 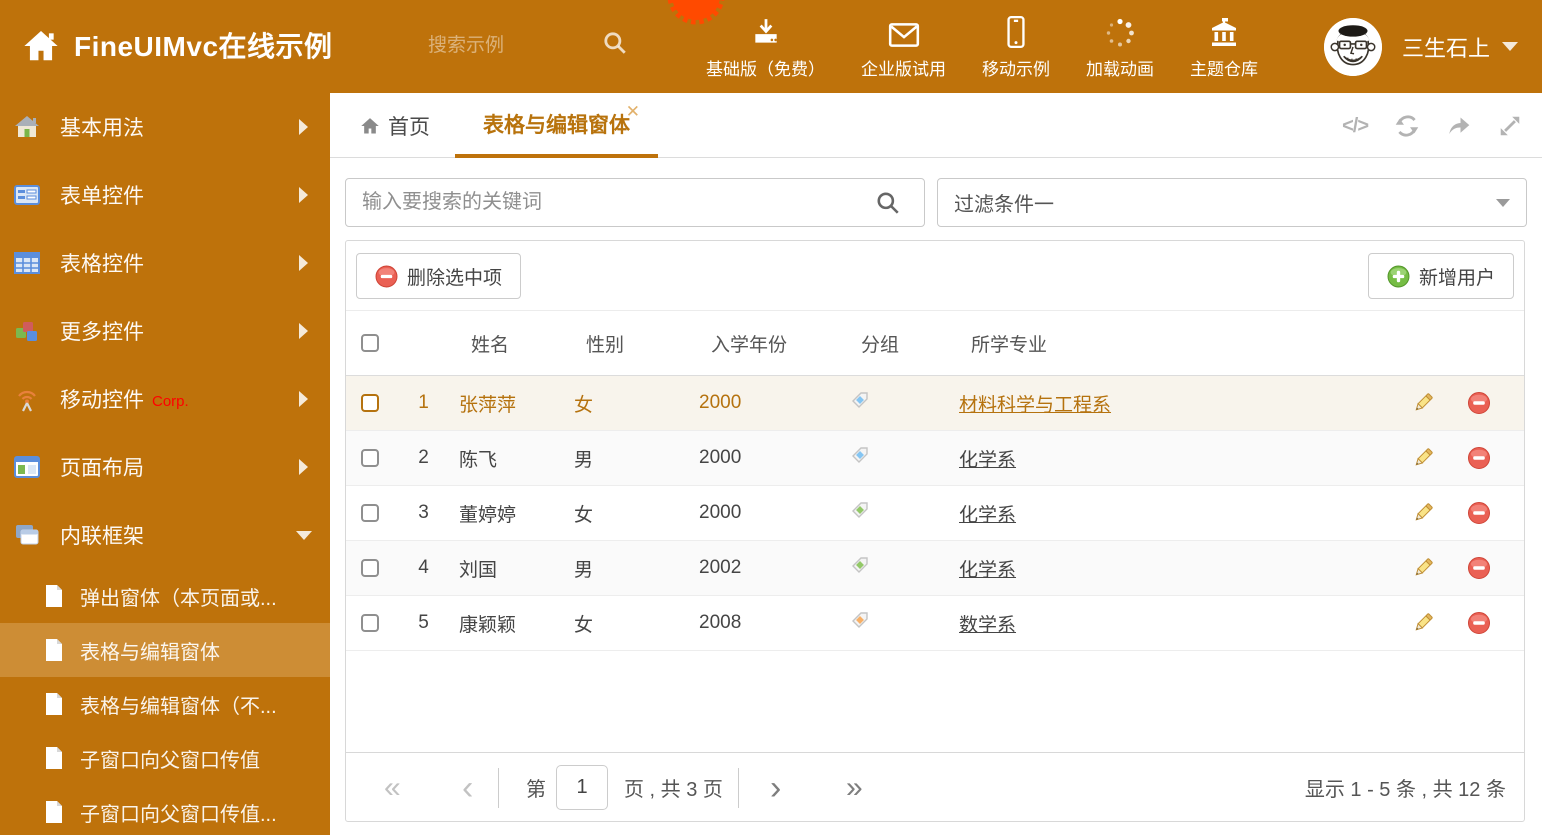 I want to click on user-menu: 三生石上, so click(x=1420, y=46).